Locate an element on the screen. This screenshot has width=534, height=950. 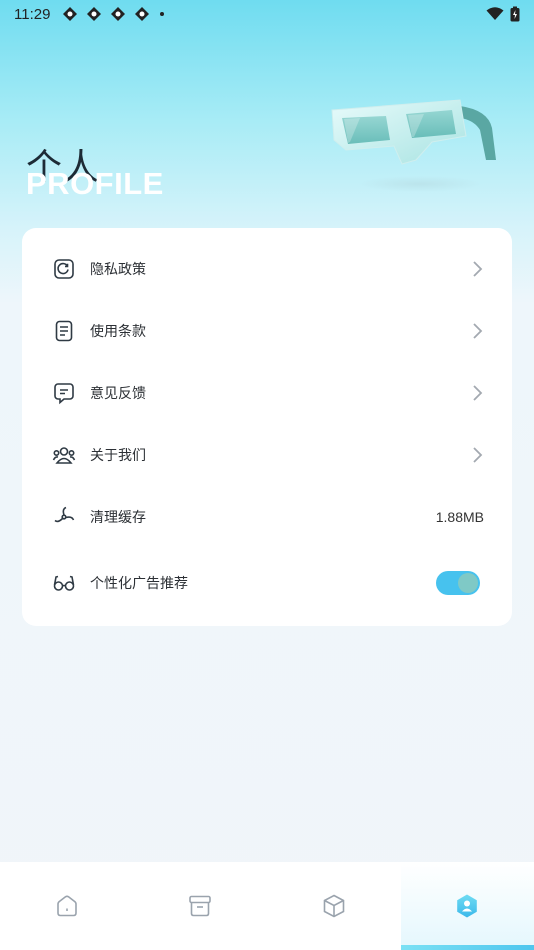
menu-item-terms-of-use: 使用条款 is located at coordinates (267, 331).